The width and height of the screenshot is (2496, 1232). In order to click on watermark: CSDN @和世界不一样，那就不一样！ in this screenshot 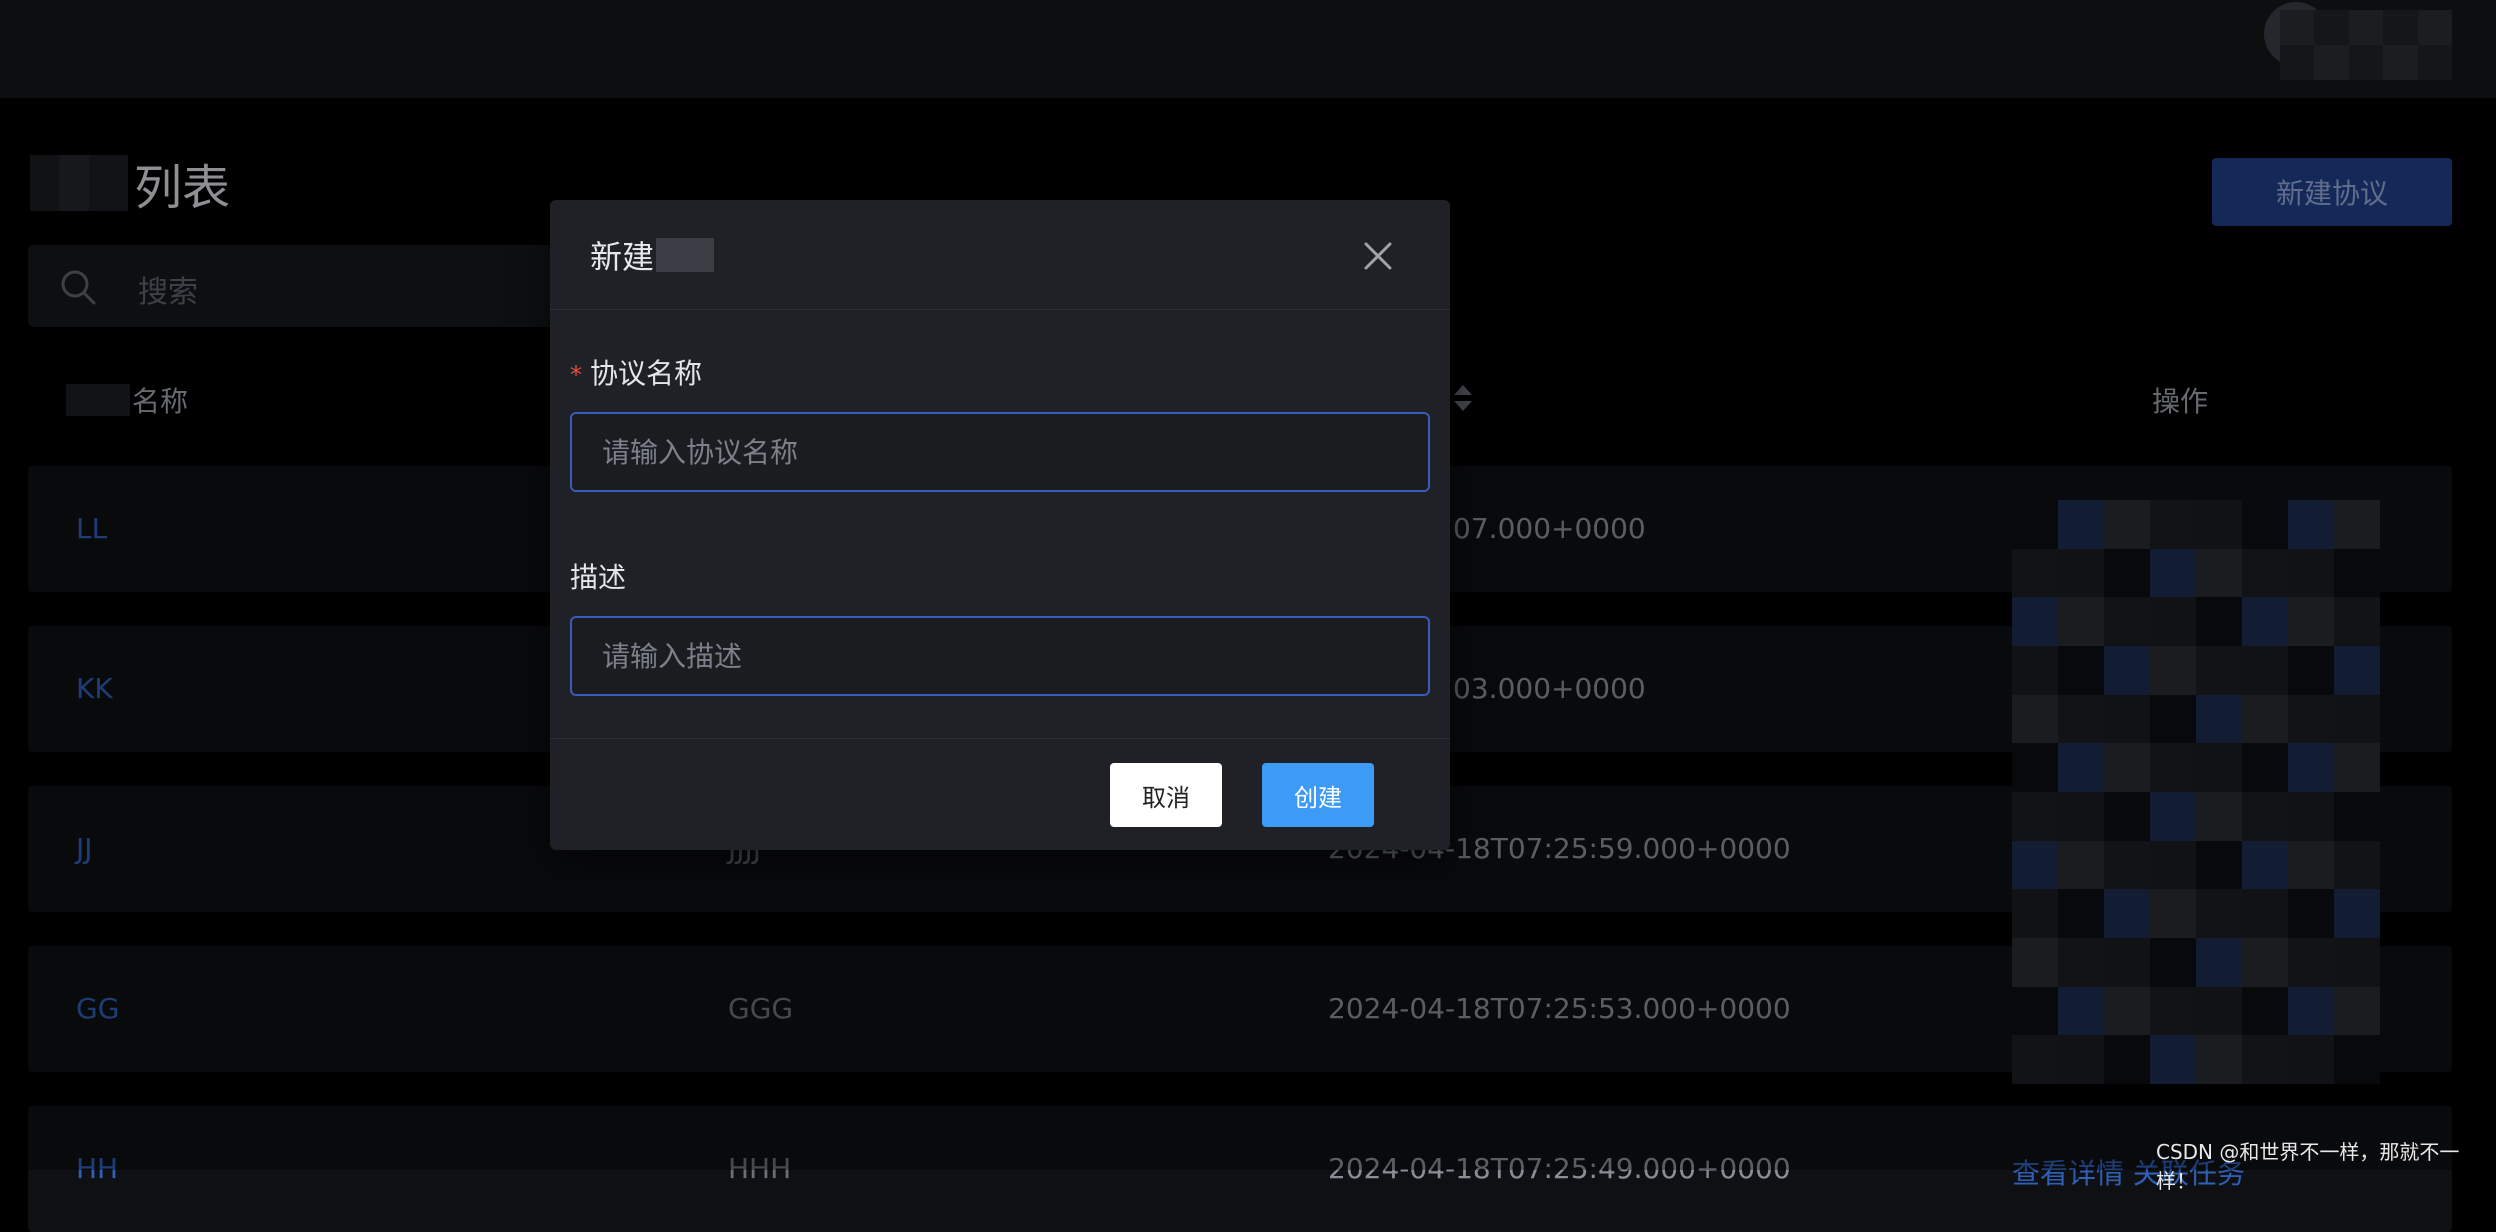, I will do `click(2308, 1166)`.